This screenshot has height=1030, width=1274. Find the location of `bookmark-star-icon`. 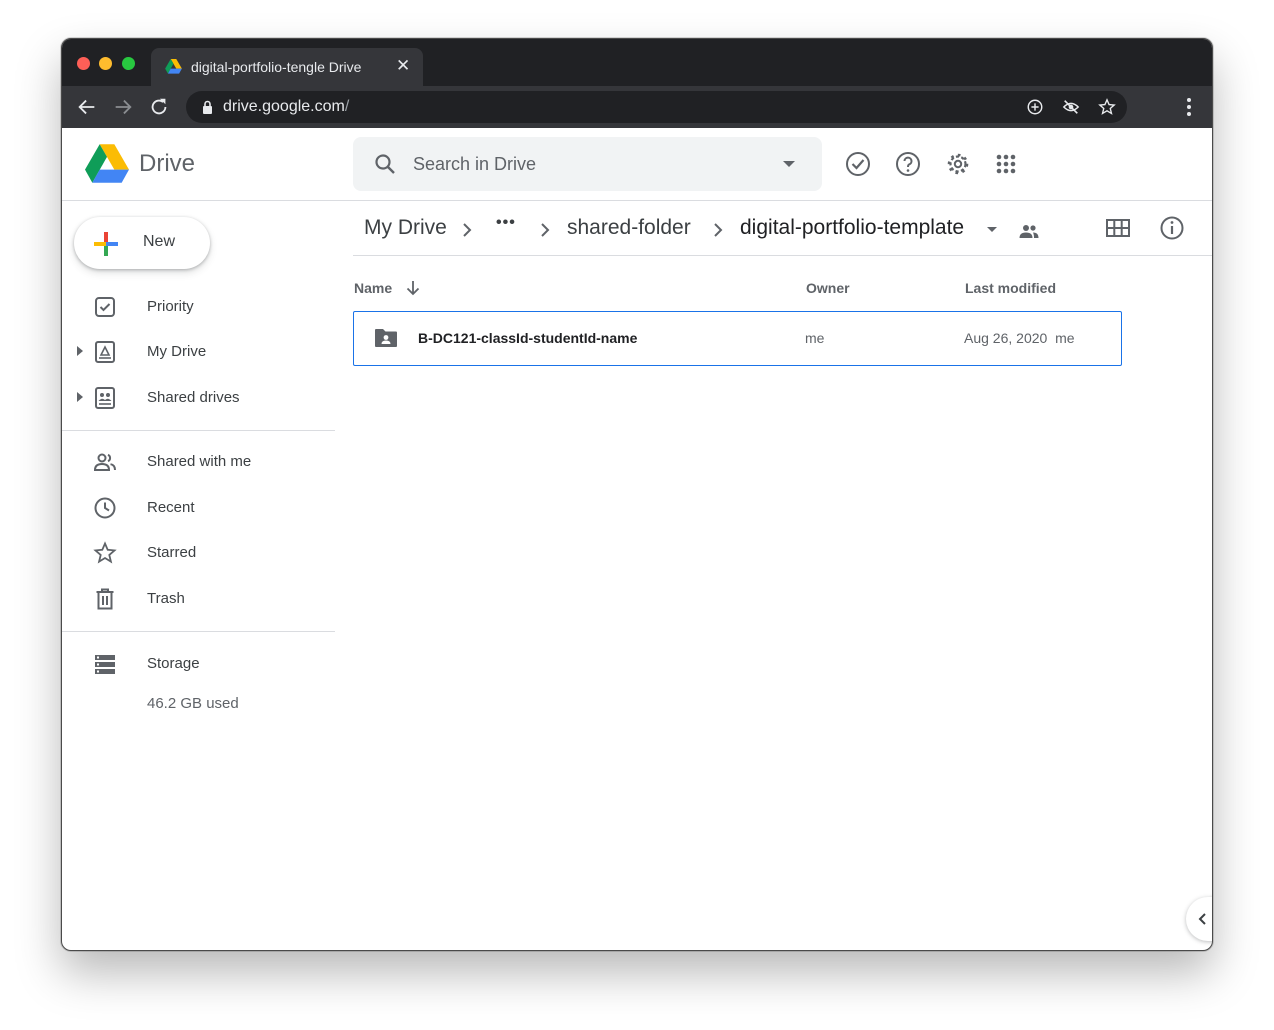

bookmark-star-icon is located at coordinates (1107, 107).